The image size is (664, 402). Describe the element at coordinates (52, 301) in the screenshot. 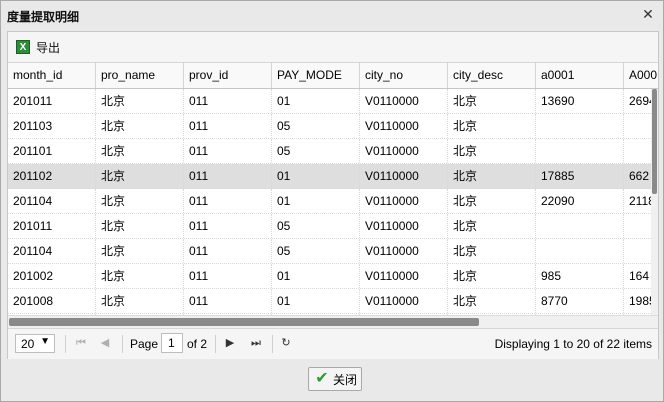

I see `table-cell: 201008` at that location.